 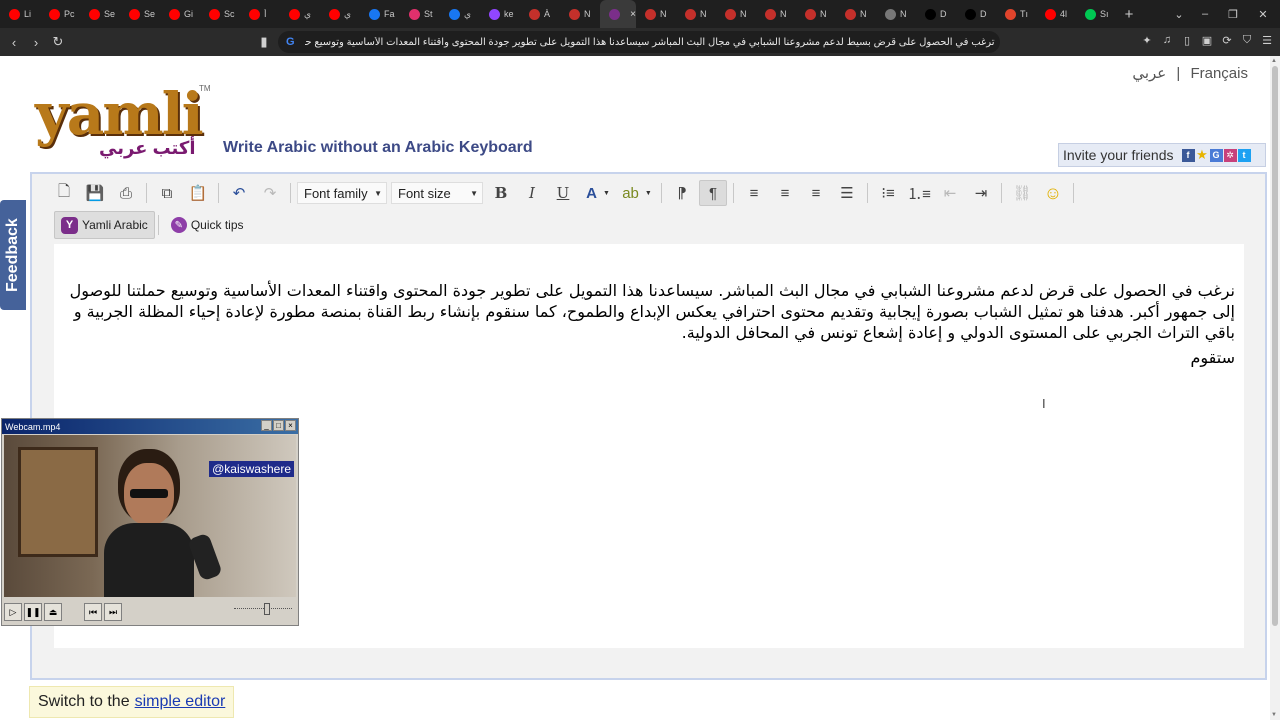 I want to click on webcam-player-window: Webcam.mp4 _ □ × @kaiswashere ▷ ❚❚ ⏏ ⏮ ⏭, so click(x=150, y=522).